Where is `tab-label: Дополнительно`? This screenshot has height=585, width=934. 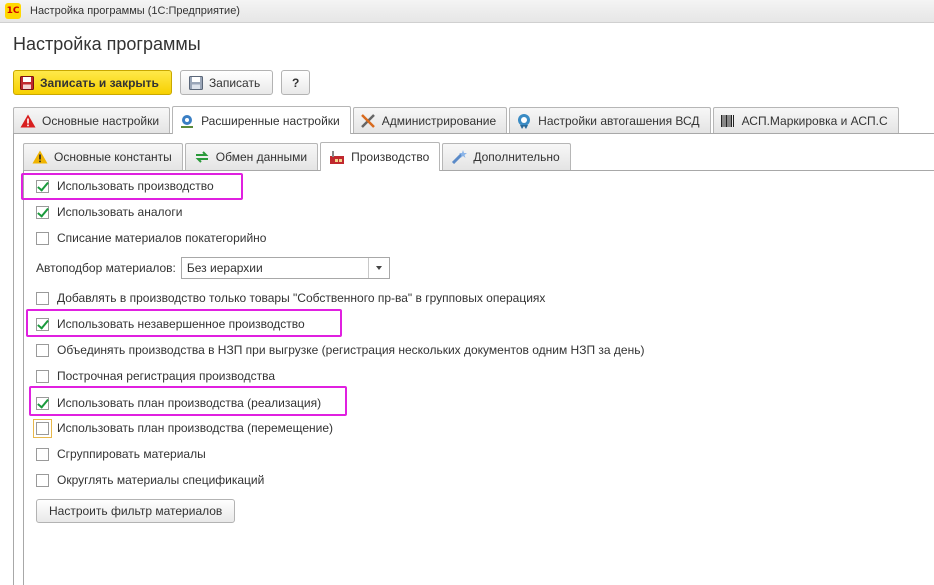 tab-label: Дополнительно is located at coordinates (516, 157).